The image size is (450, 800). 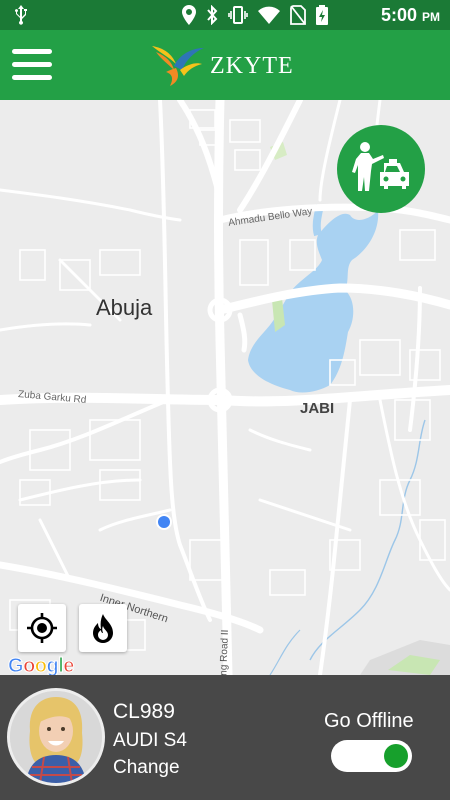 What do you see at coordinates (369, 721) in the screenshot?
I see `go-offline-label: Go Offline` at bounding box center [369, 721].